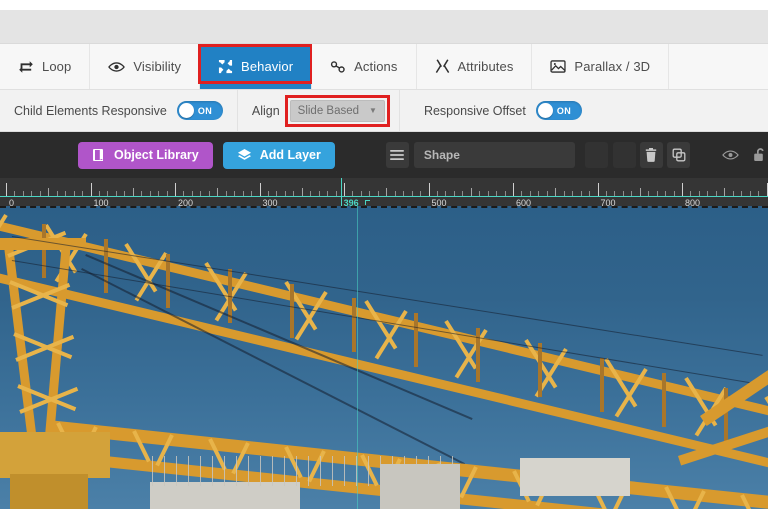 Image resolution: width=768 pixels, height=509 pixels. What do you see at coordinates (225, 66) in the screenshot?
I see `behavior-icon` at bounding box center [225, 66].